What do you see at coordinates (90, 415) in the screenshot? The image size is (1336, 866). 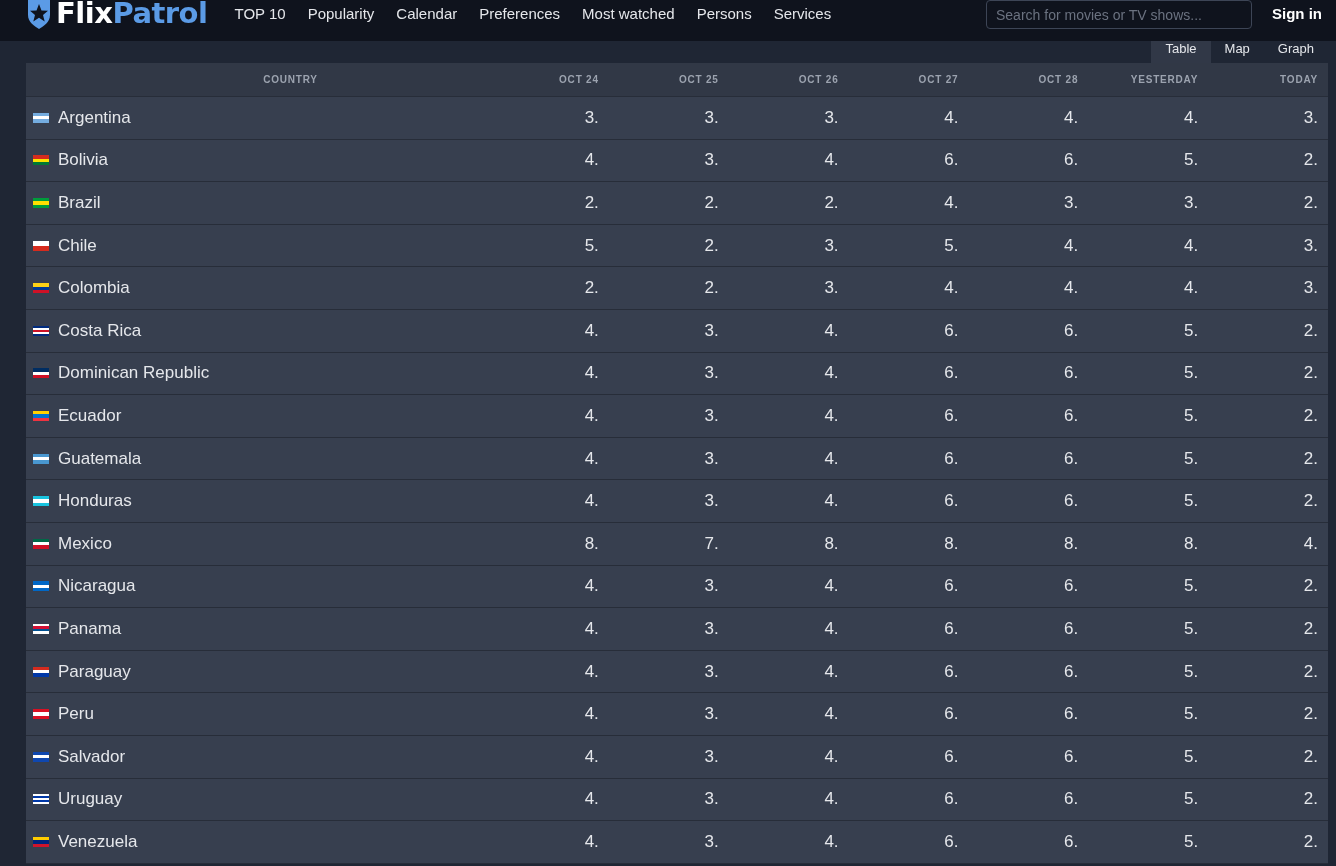 I see `country-name: Ecuador` at bounding box center [90, 415].